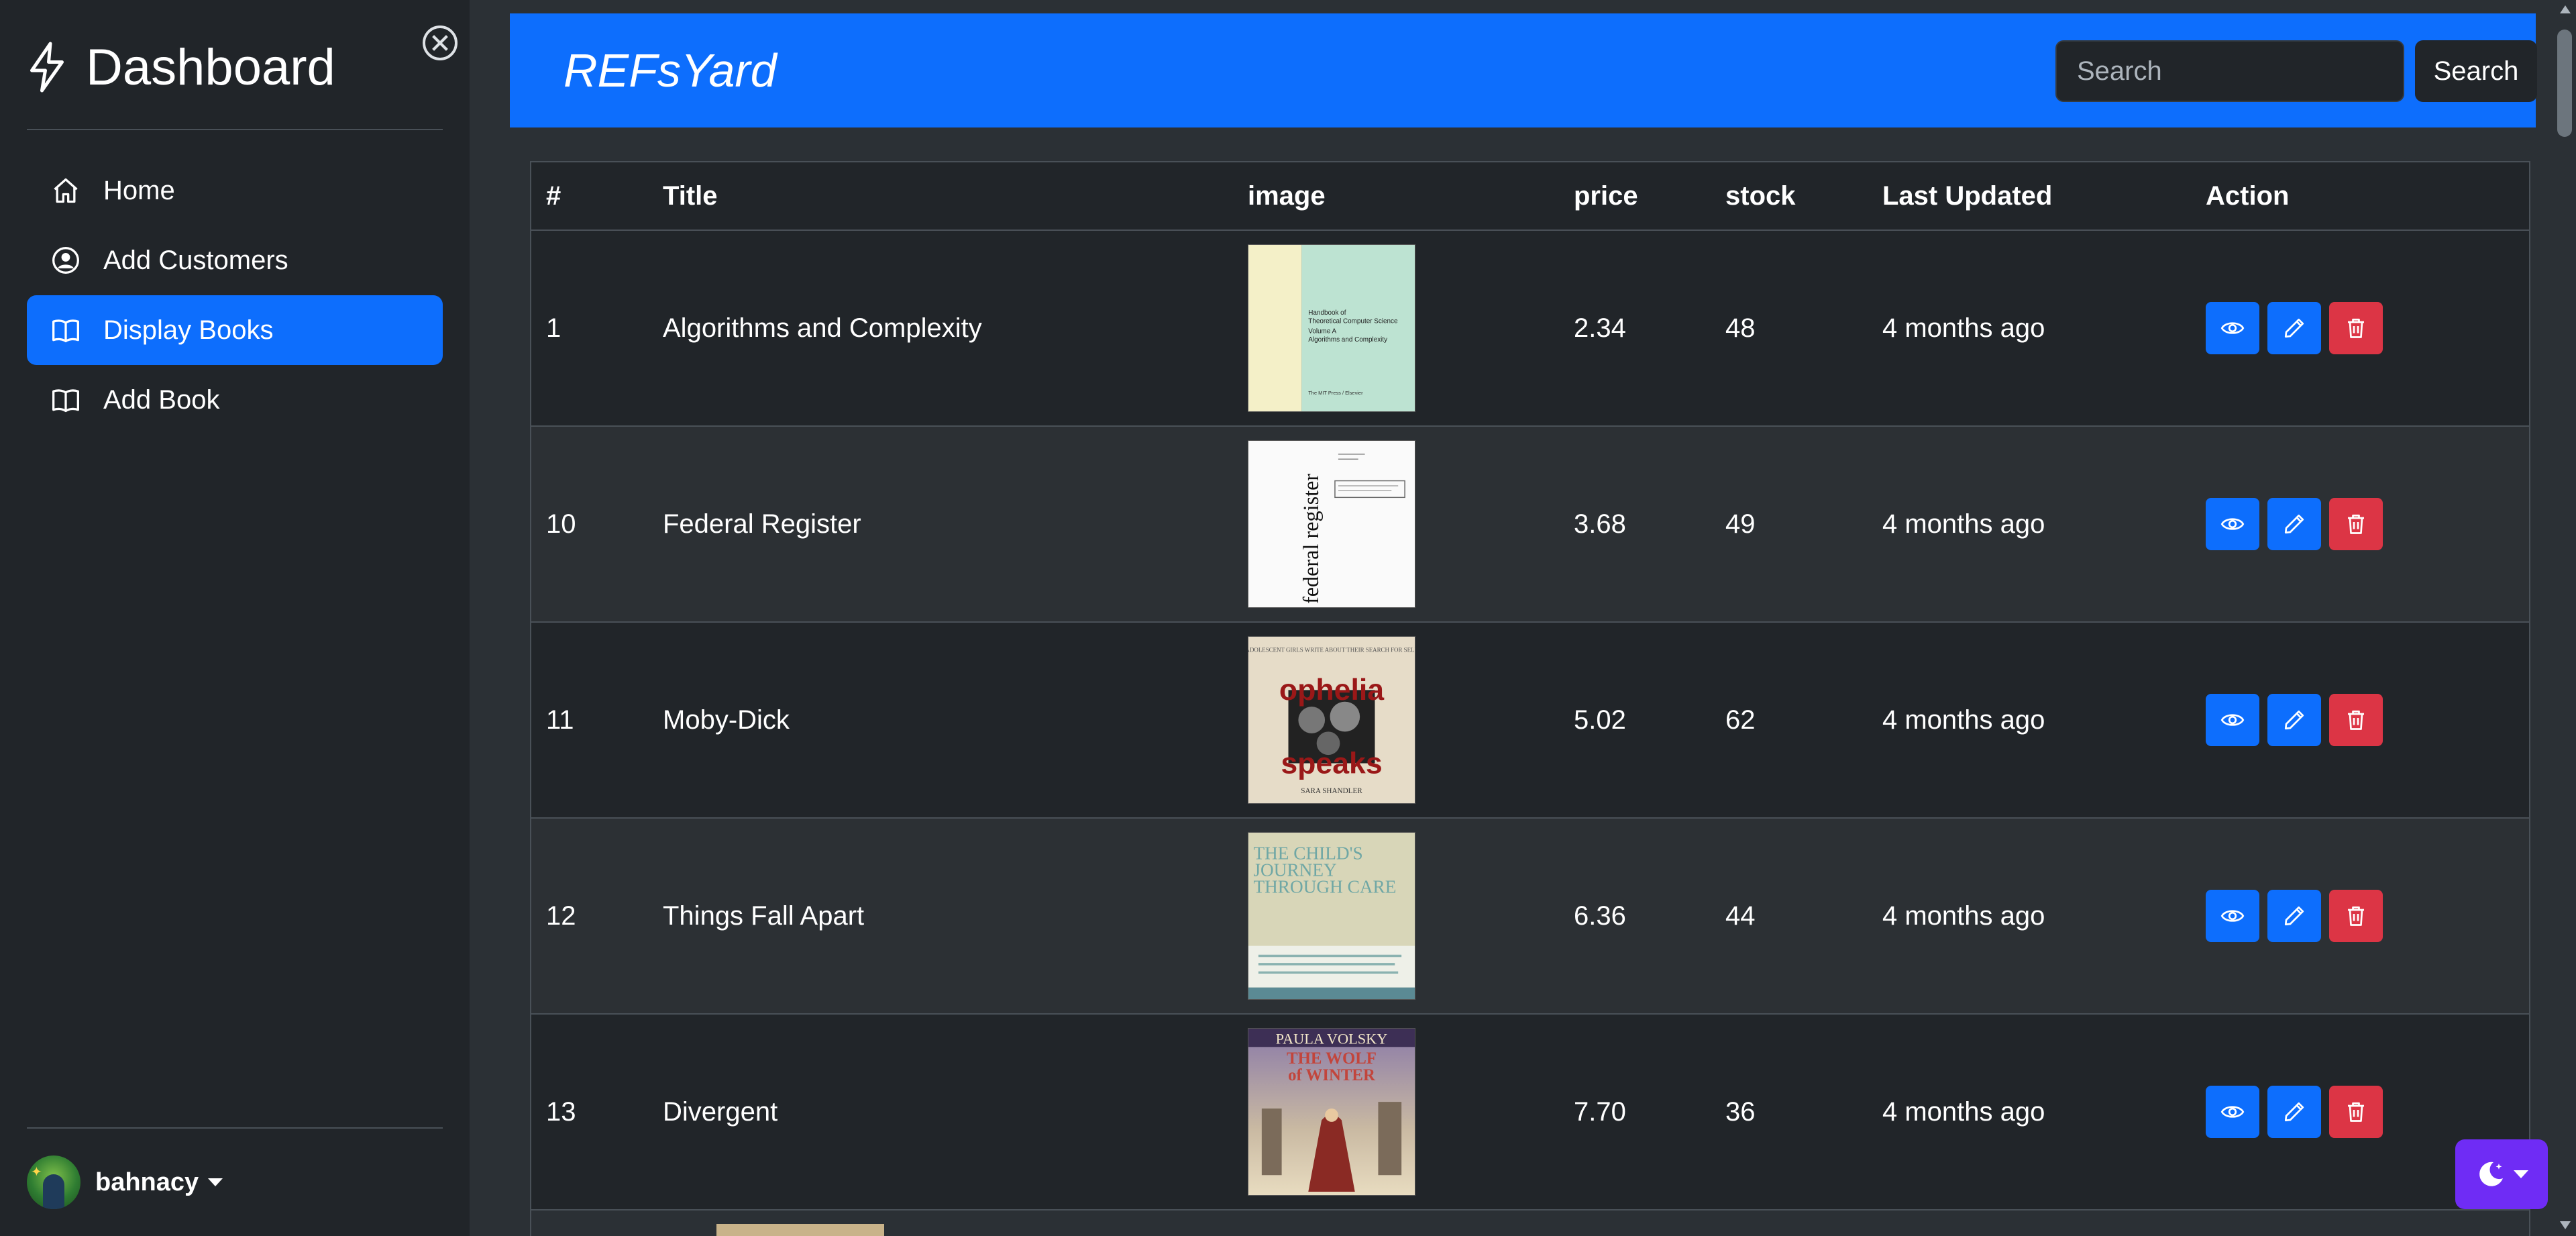 The width and height of the screenshot is (2576, 1236). What do you see at coordinates (1347, 340) in the screenshot?
I see `cover-text: Algorithms and Complexity` at bounding box center [1347, 340].